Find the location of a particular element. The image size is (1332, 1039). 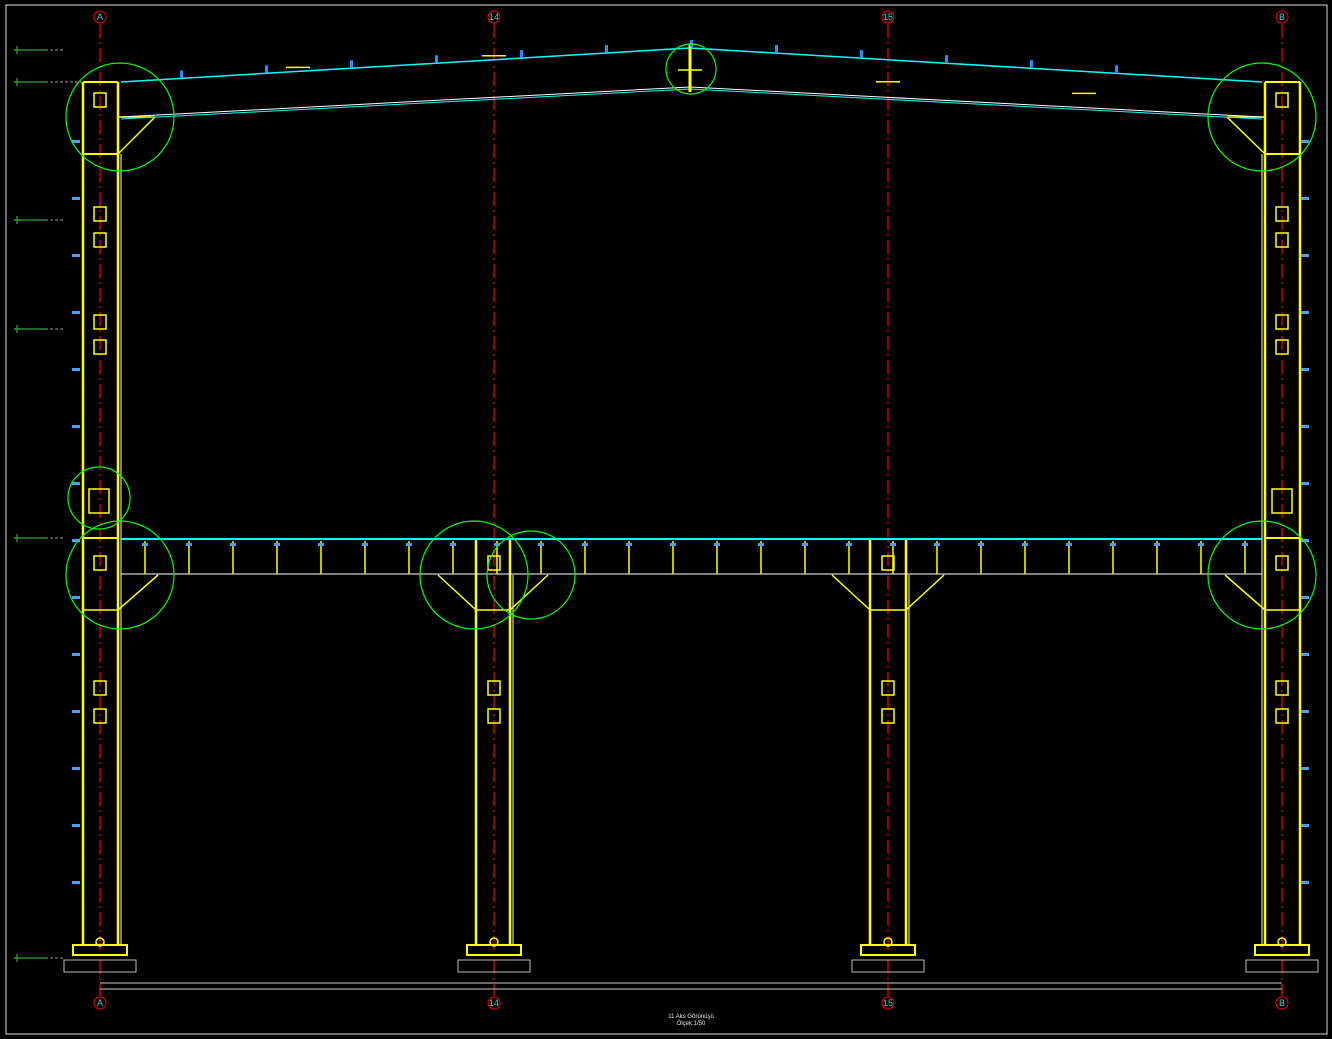

drawing-scale: Ölçek:1/50 is located at coordinates (691, 1023).